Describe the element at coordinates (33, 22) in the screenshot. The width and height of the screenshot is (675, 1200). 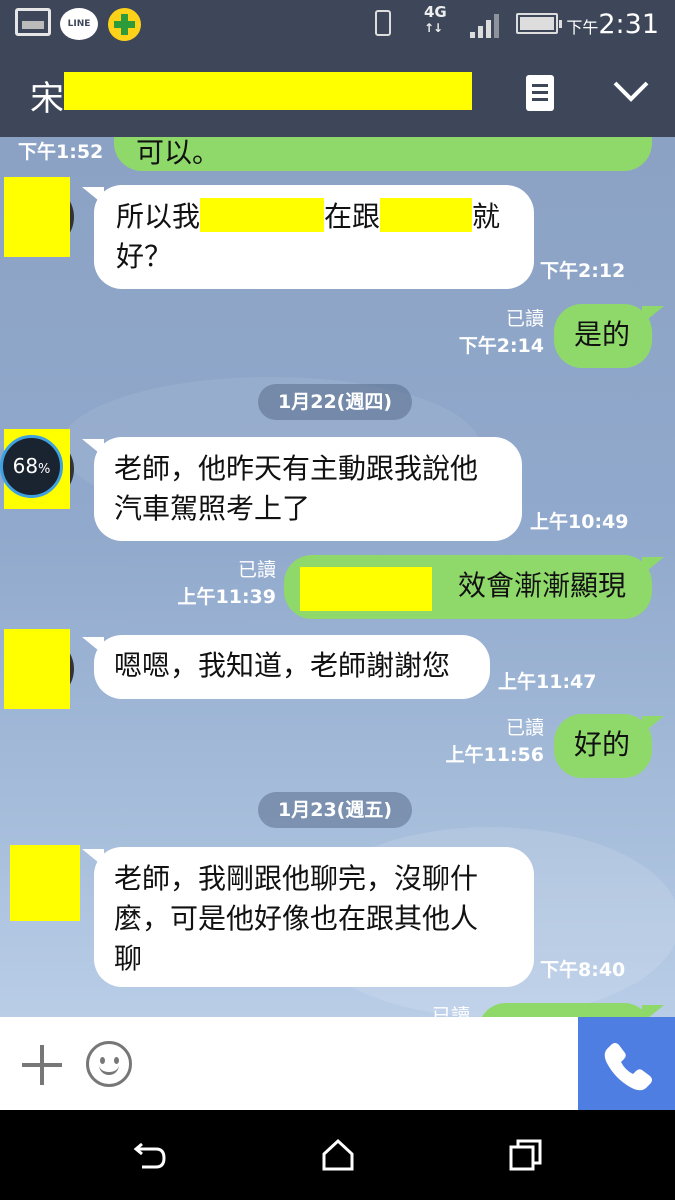
I see `gallery-icon` at that location.